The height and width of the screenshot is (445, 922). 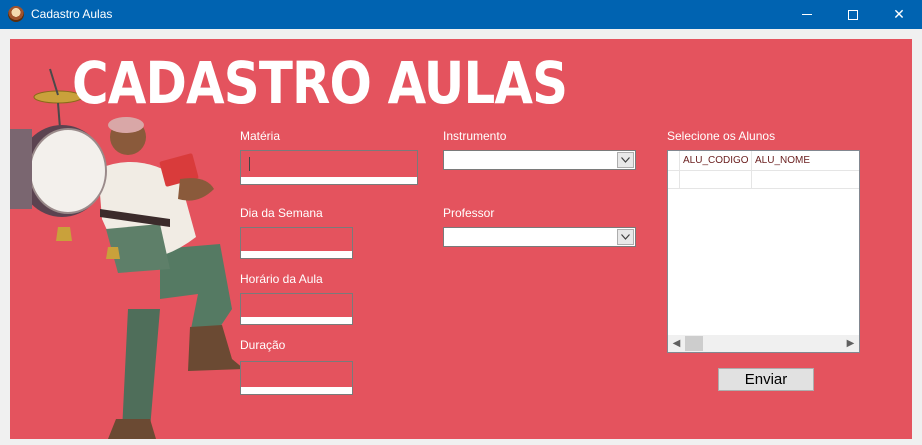 I want to click on app-icon, so click(x=16, y=14).